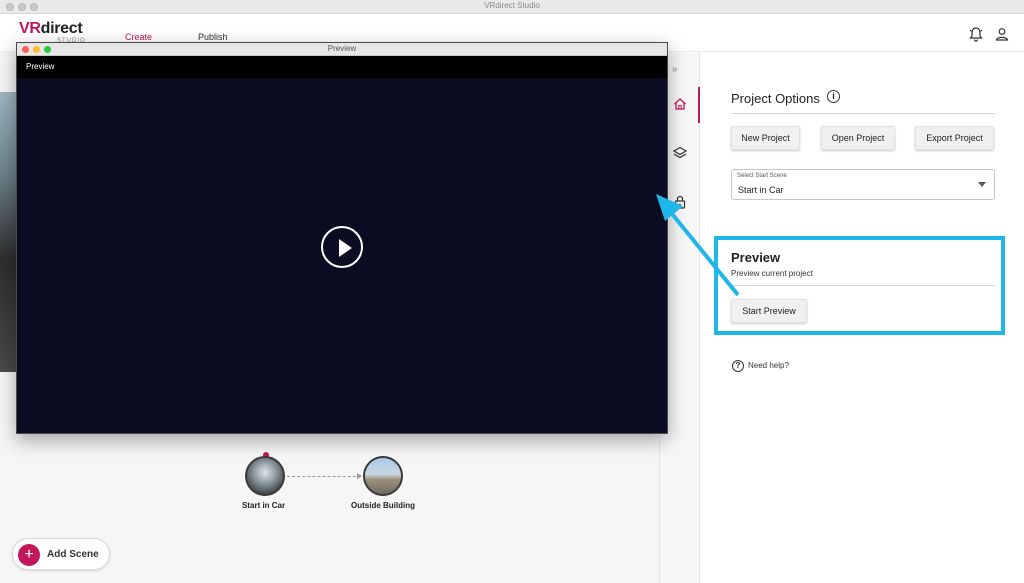 The height and width of the screenshot is (583, 1024). I want to click on nav-publish: Publish, so click(213, 37).